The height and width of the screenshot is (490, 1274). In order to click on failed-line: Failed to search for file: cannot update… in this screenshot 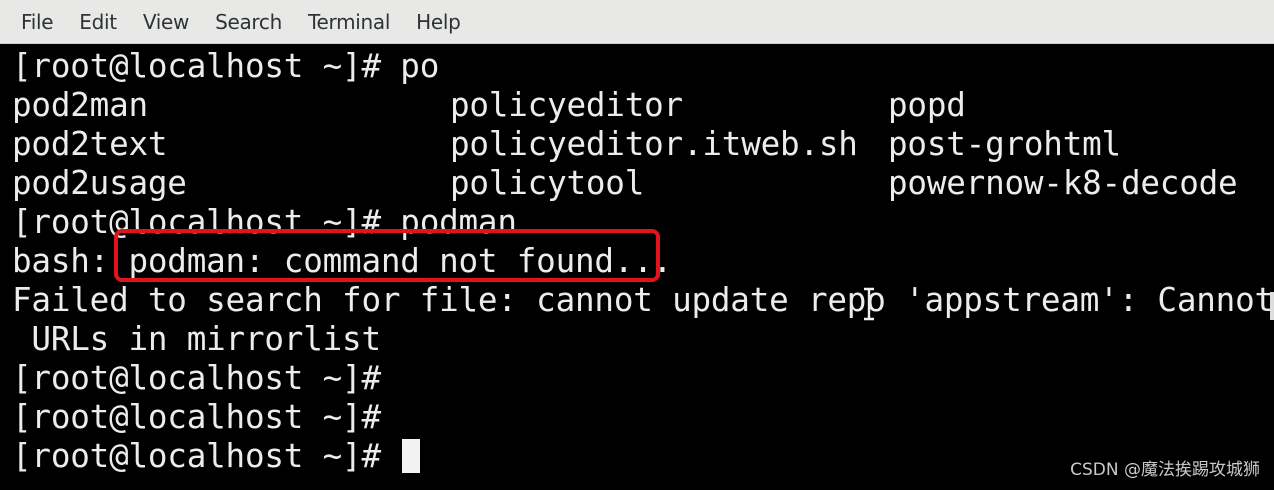, I will do `click(643, 300)`.